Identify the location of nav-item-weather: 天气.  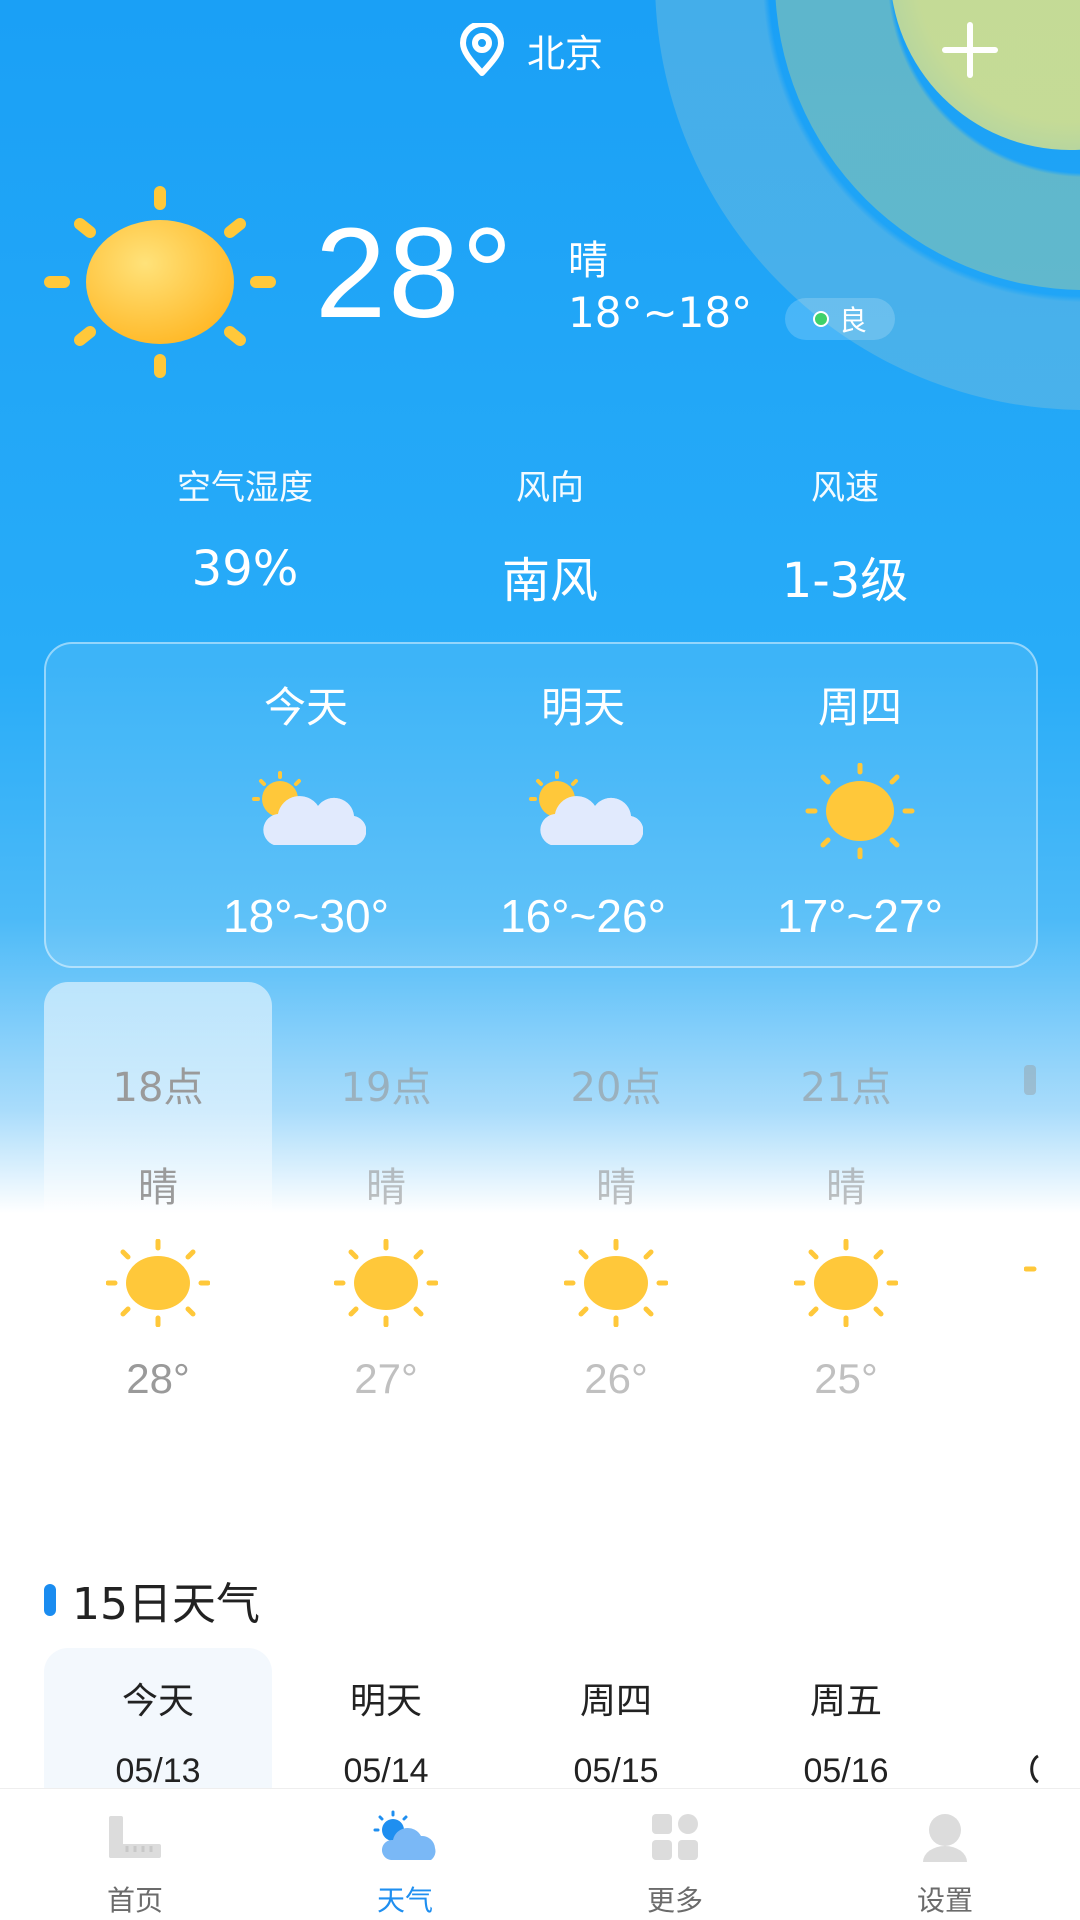
(405, 1864).